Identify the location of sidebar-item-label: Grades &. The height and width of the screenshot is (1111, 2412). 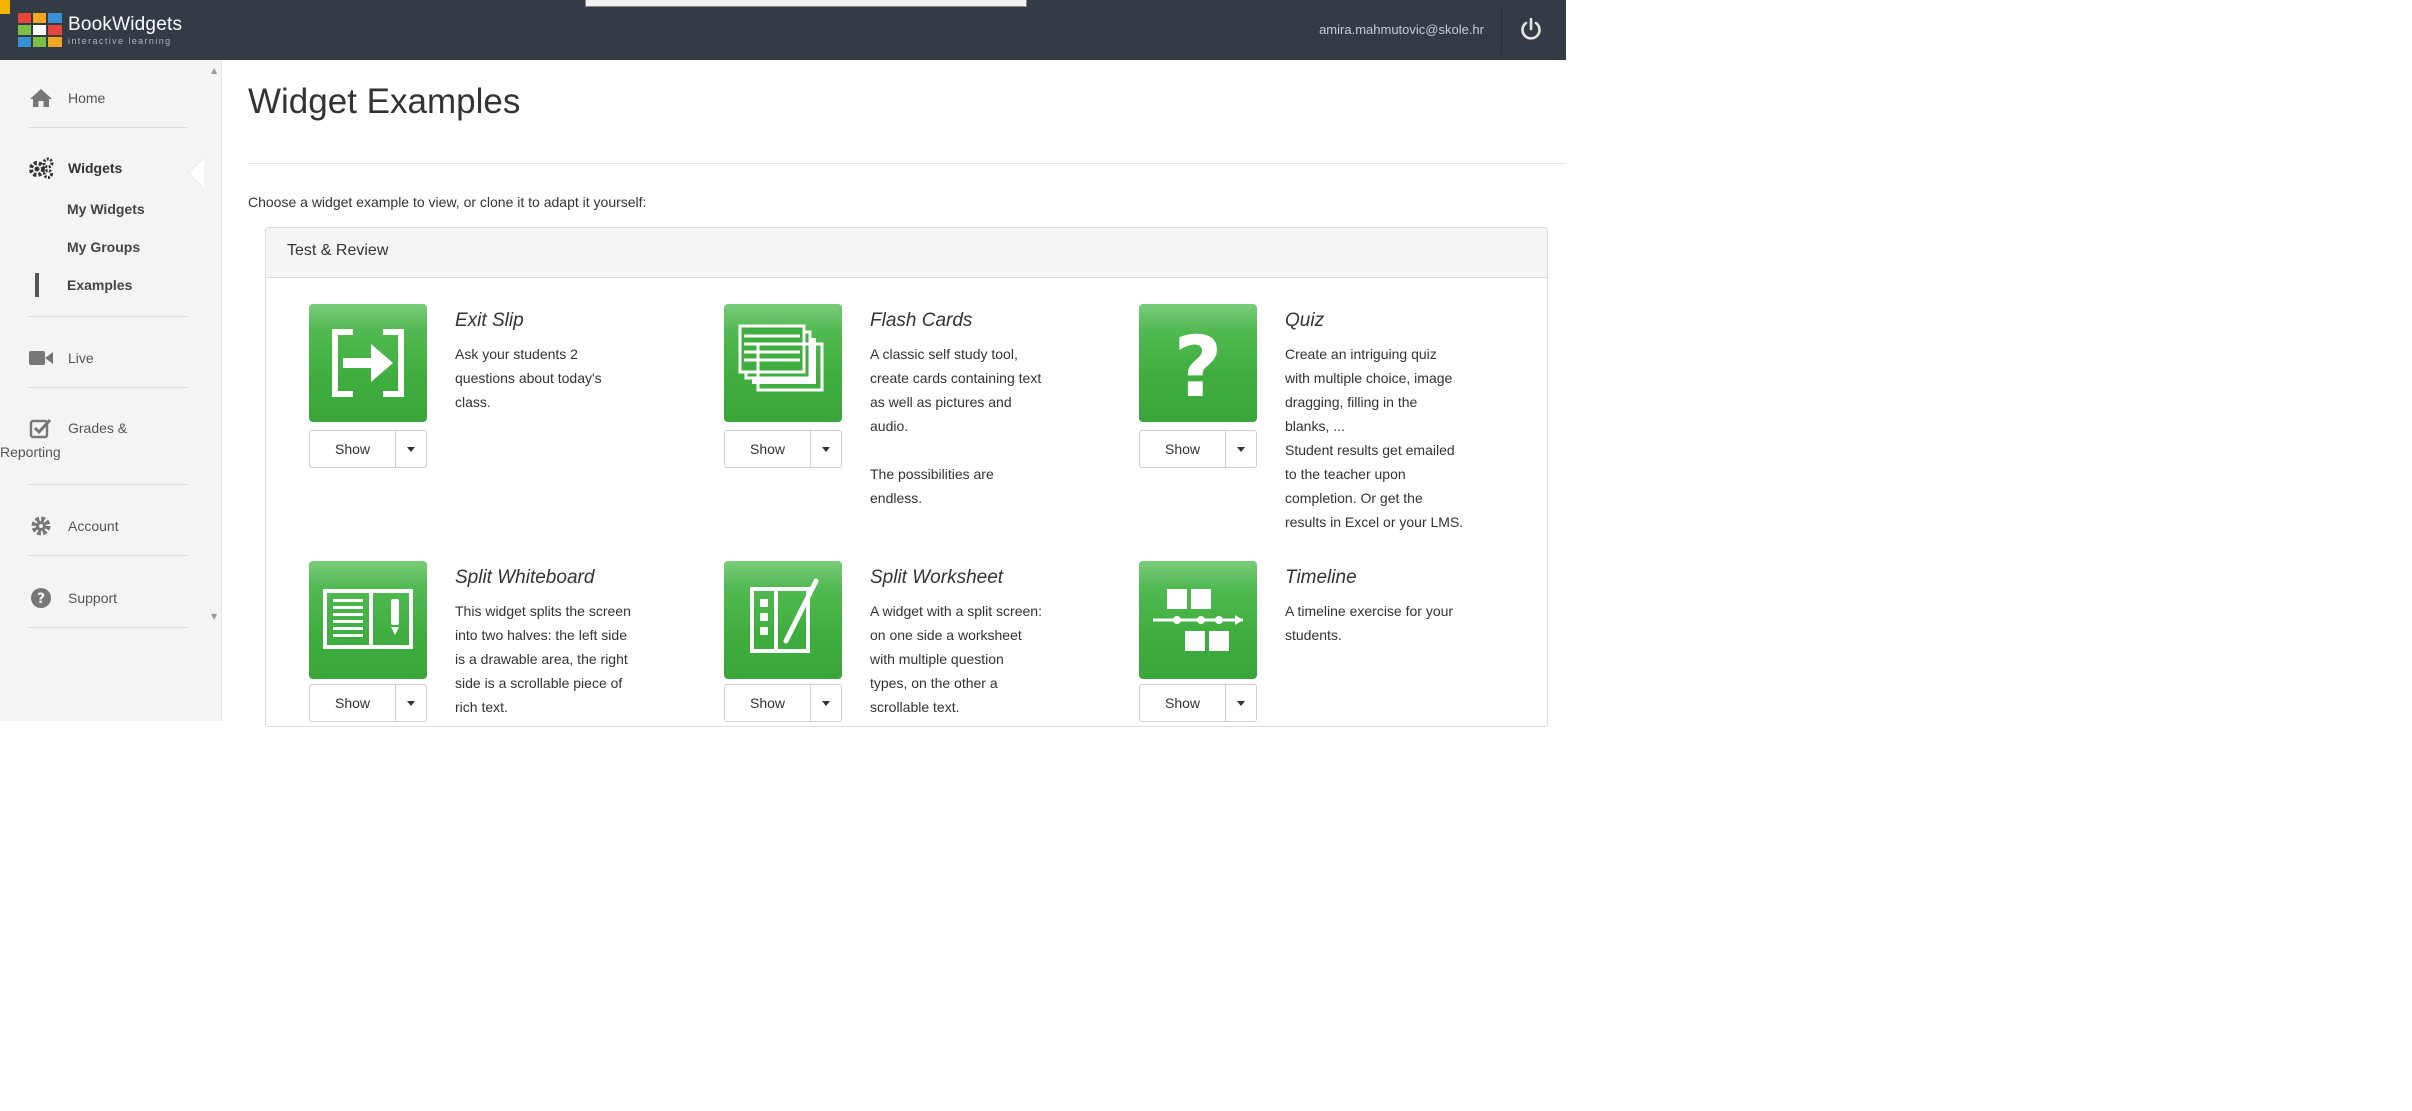
(98, 428).